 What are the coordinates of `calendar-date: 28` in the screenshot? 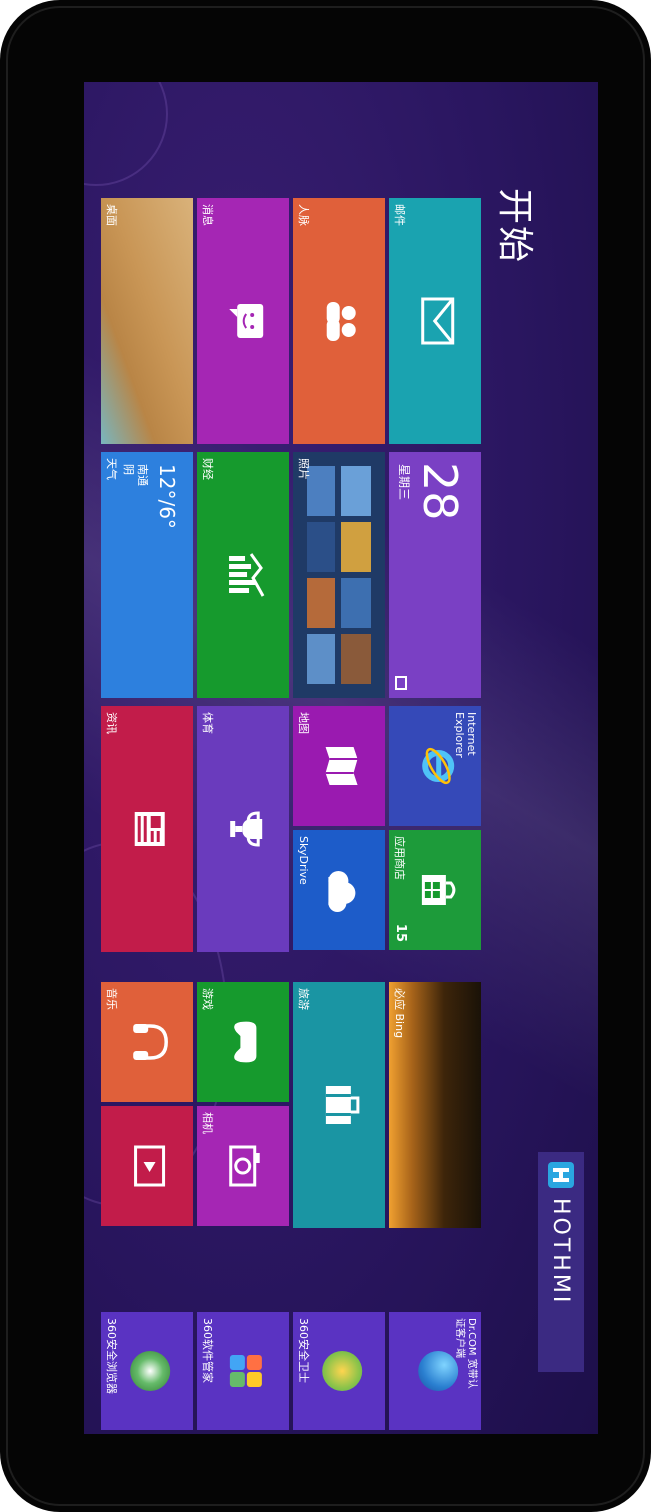 It's located at (440, 491).